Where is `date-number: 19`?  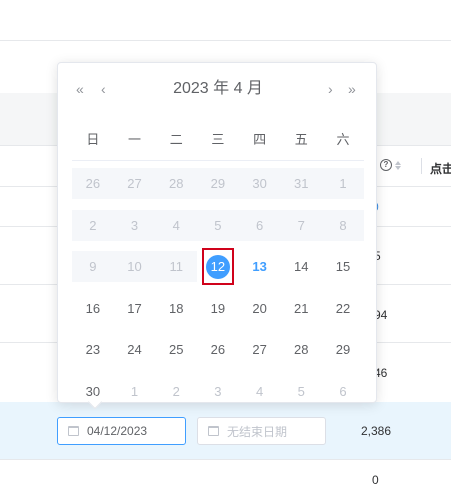
date-number: 19 is located at coordinates (218, 308).